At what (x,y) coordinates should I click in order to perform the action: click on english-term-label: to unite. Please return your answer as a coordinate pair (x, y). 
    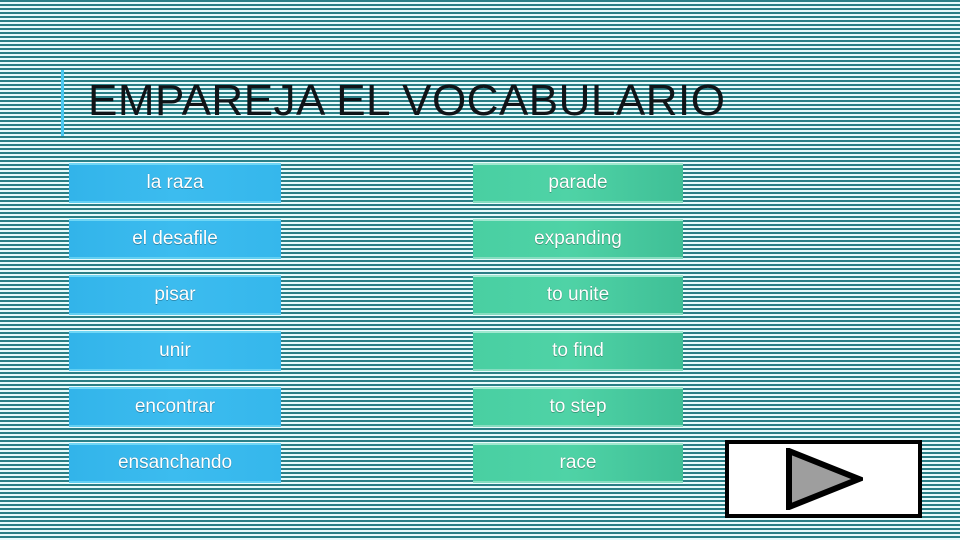
    Looking at the image, I should click on (578, 294).